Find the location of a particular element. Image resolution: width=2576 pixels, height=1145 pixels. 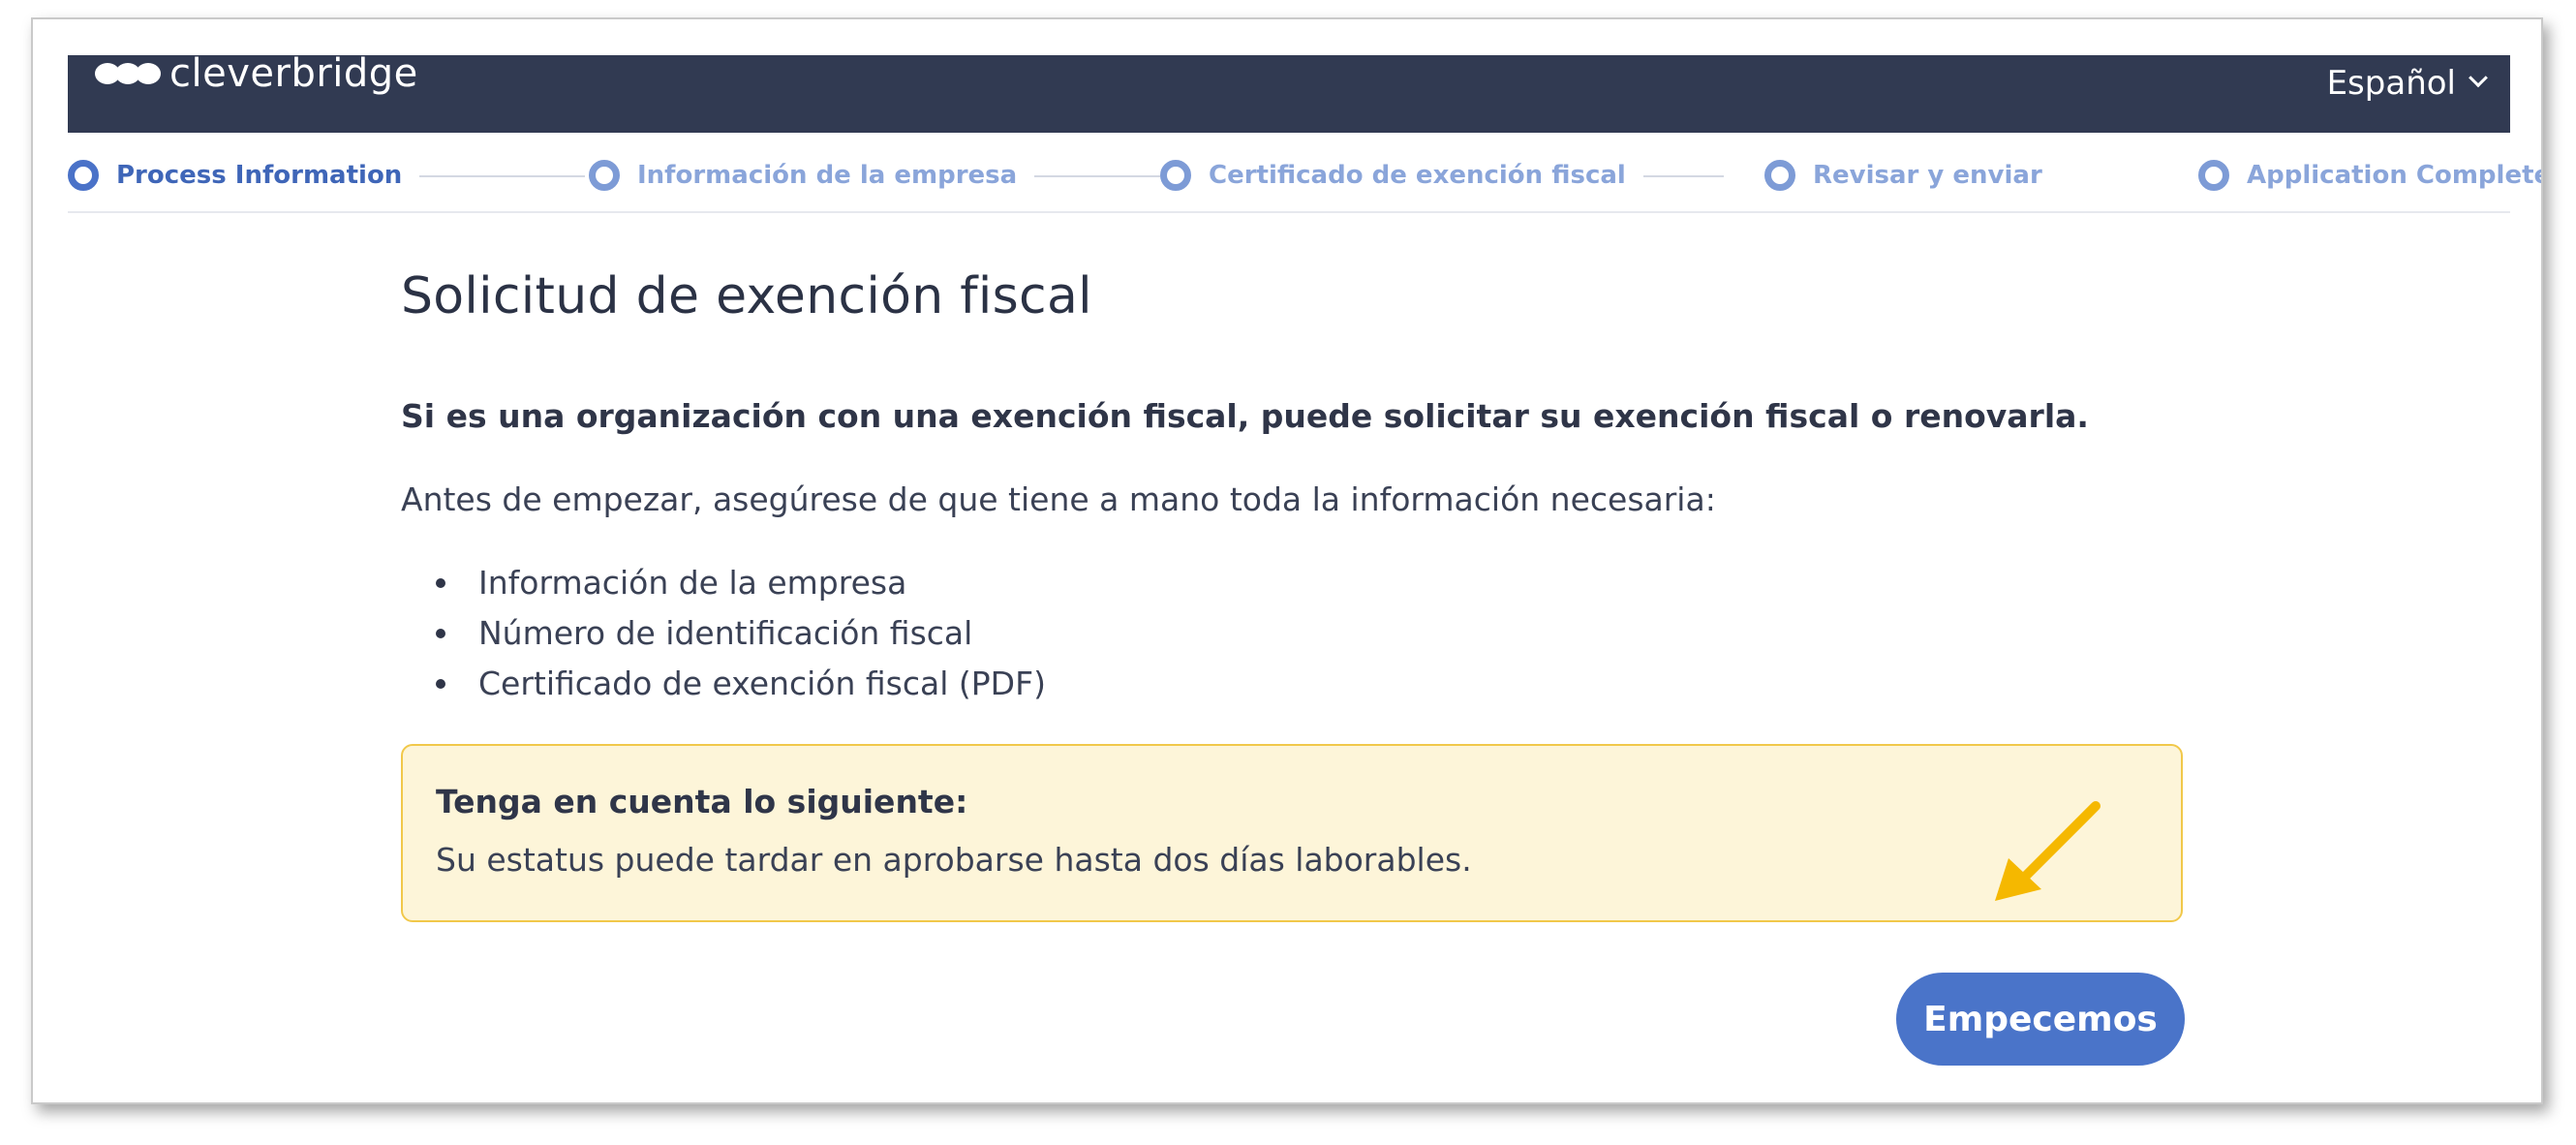

step-tax-exemption-certificate: Certificado de exención fiscal is located at coordinates (1401, 176).